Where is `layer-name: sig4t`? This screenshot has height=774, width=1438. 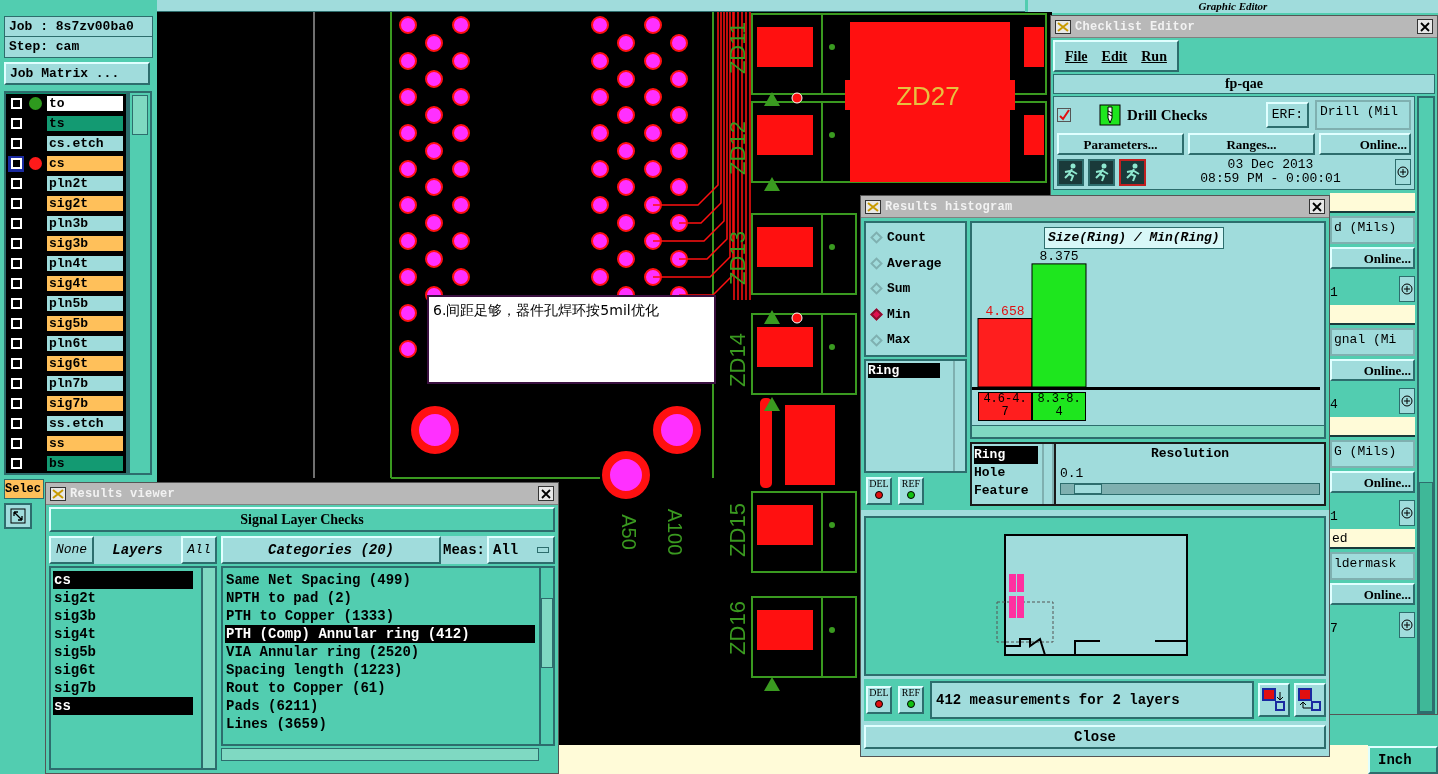
layer-name: sig4t is located at coordinates (85, 284).